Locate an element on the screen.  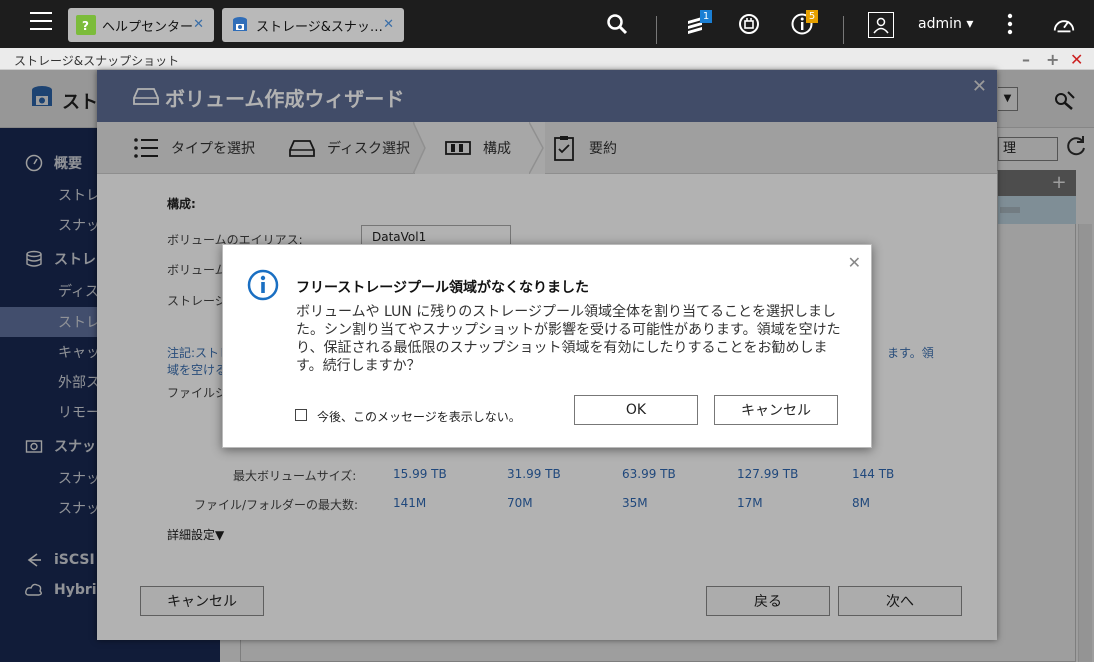
disk-icon is located at coordinates (302, 148).